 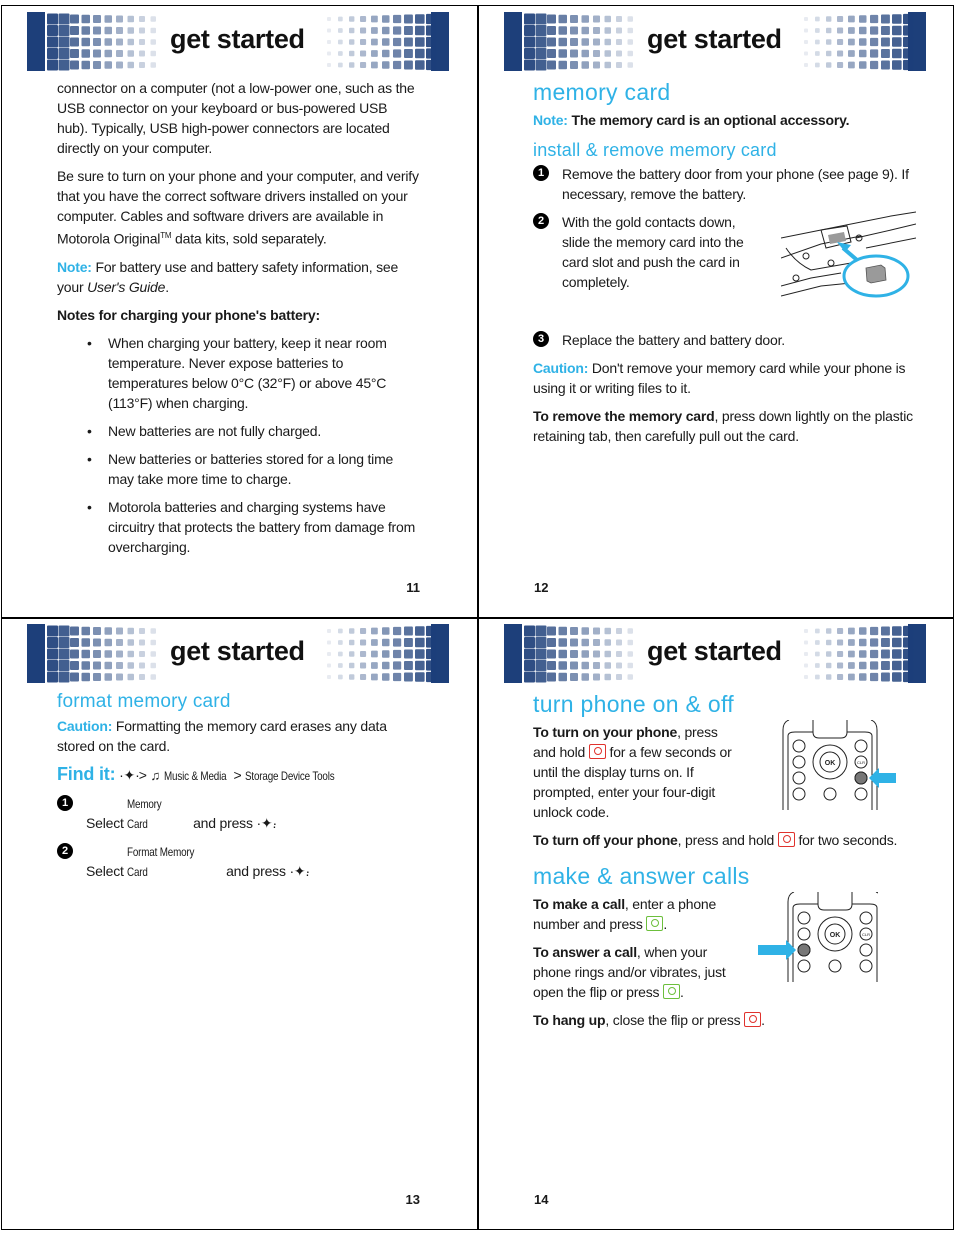 What do you see at coordinates (655, 150) in the screenshot?
I see `subheading-install-remove: install & remove memory card` at bounding box center [655, 150].